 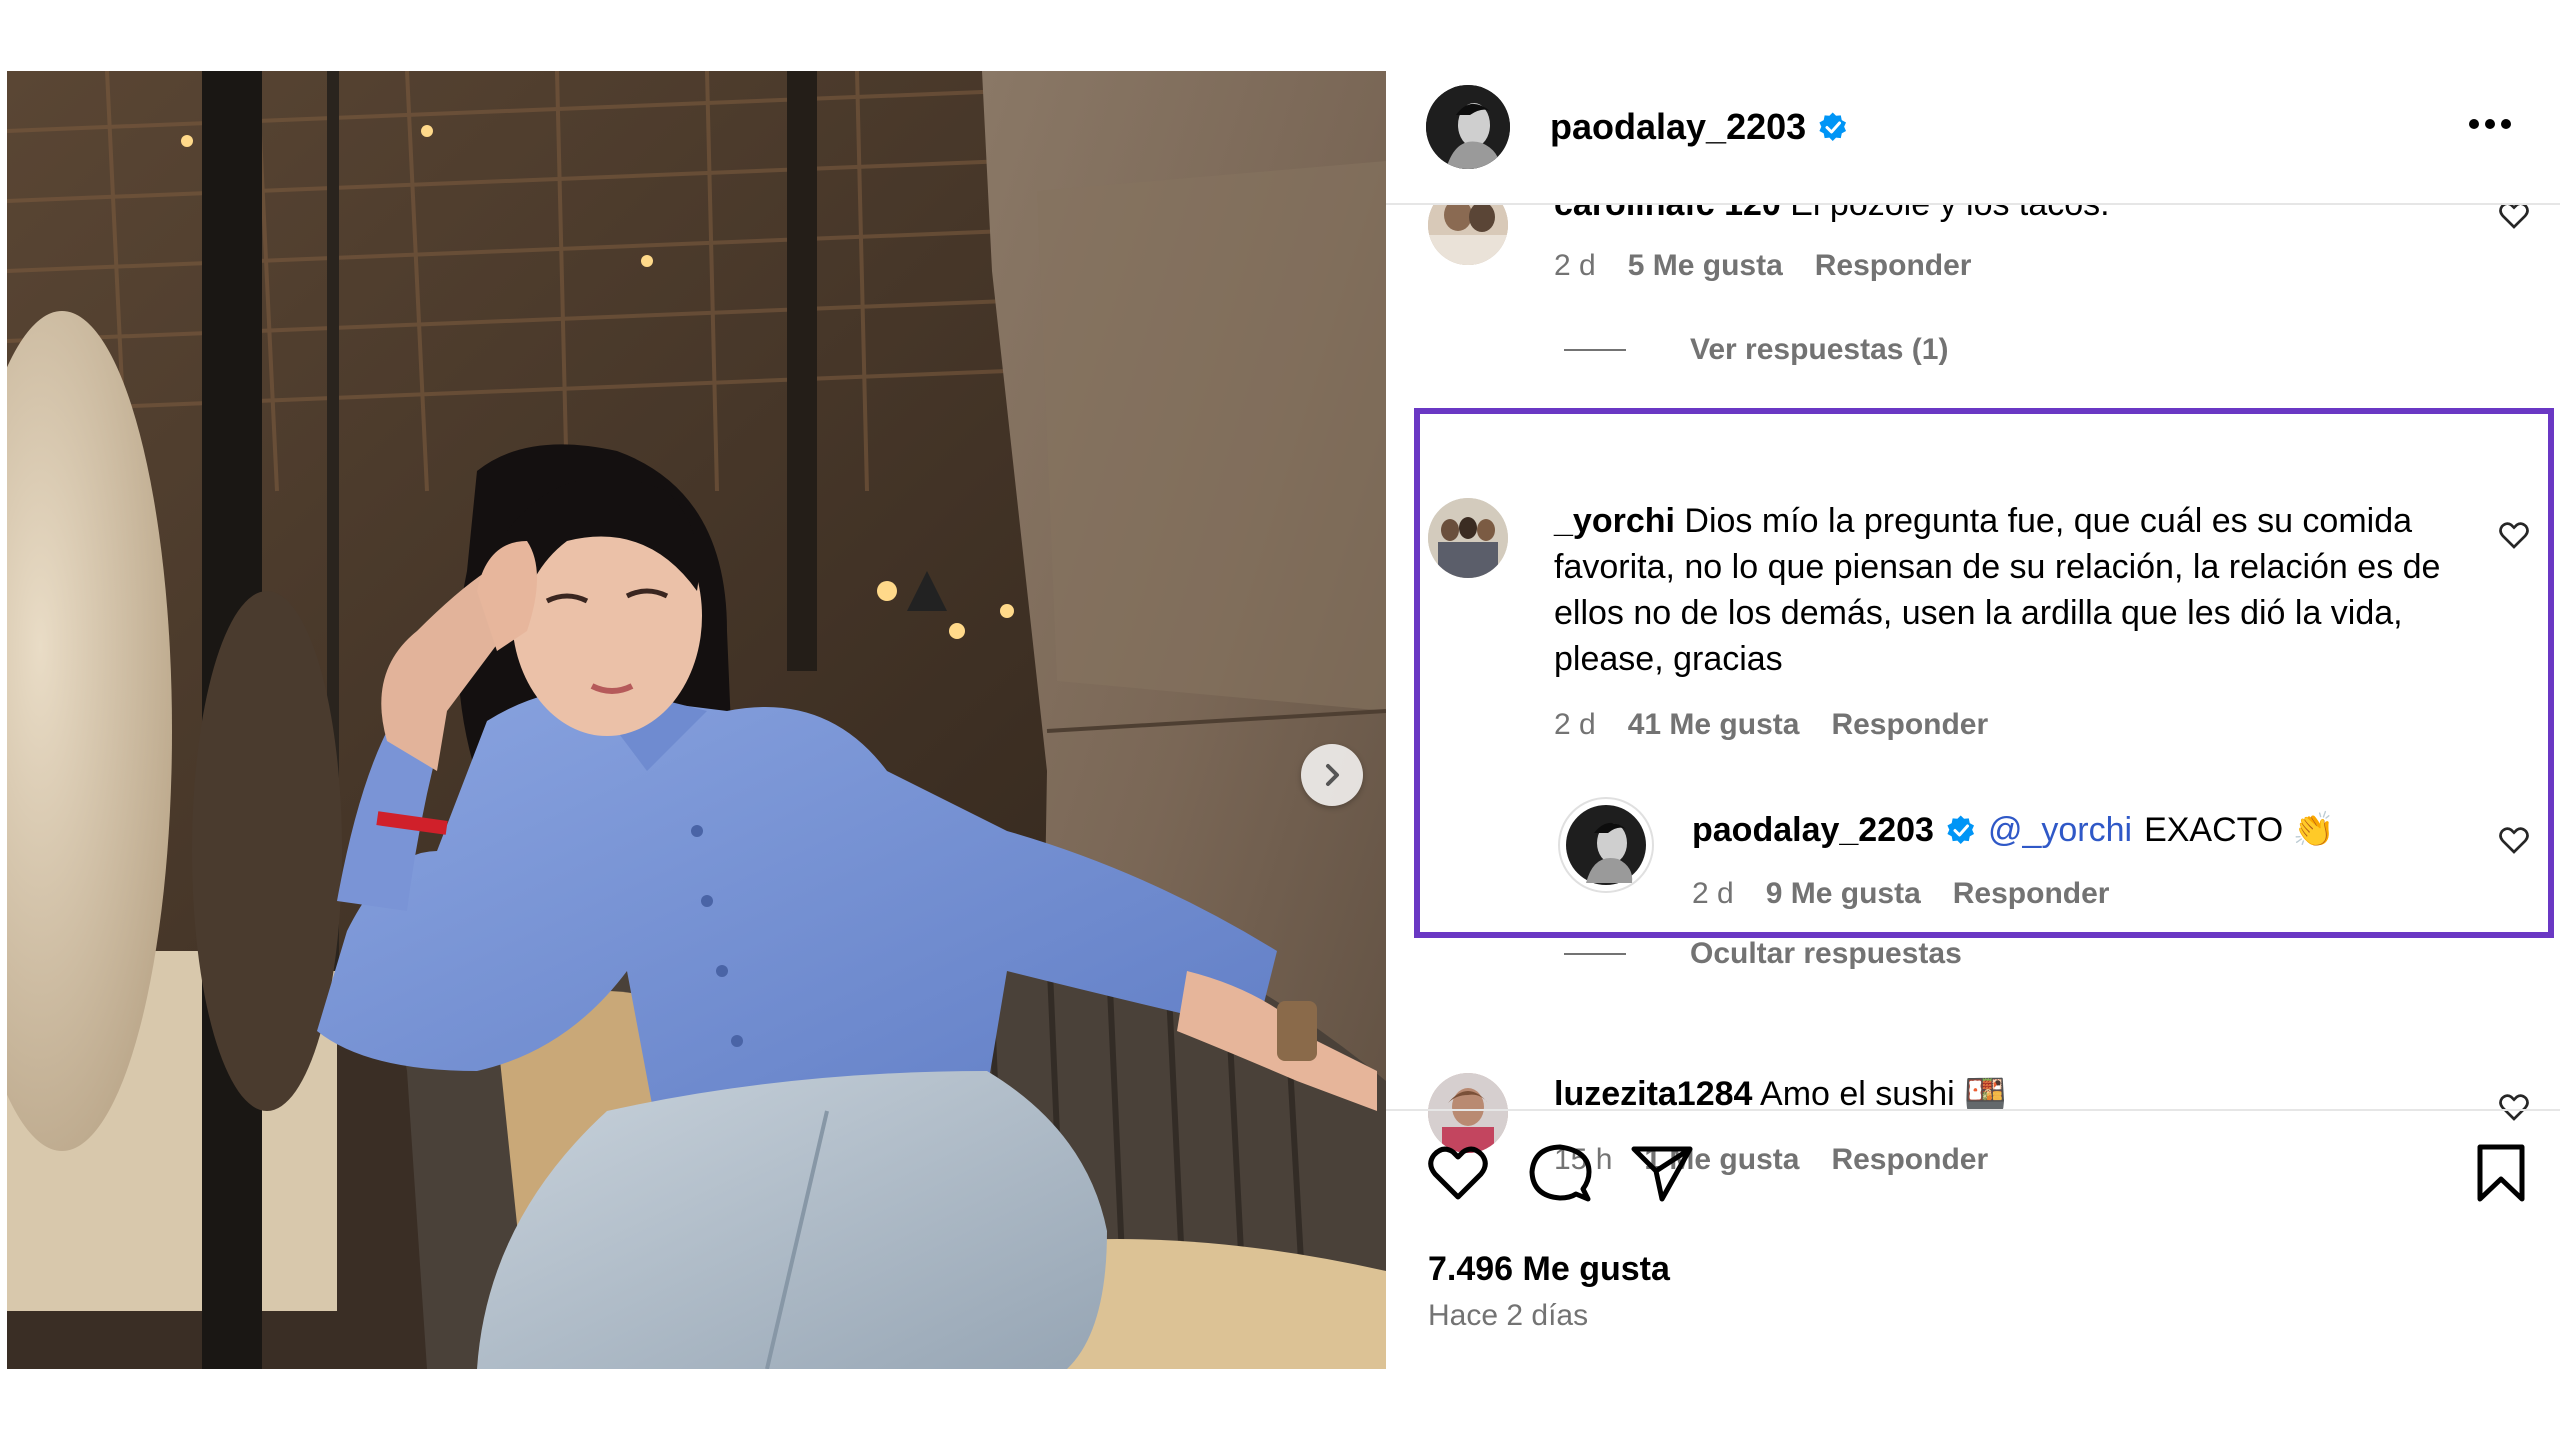 What do you see at coordinates (2060, 830) in the screenshot?
I see `reply-mention-link: @_yorchi` at bounding box center [2060, 830].